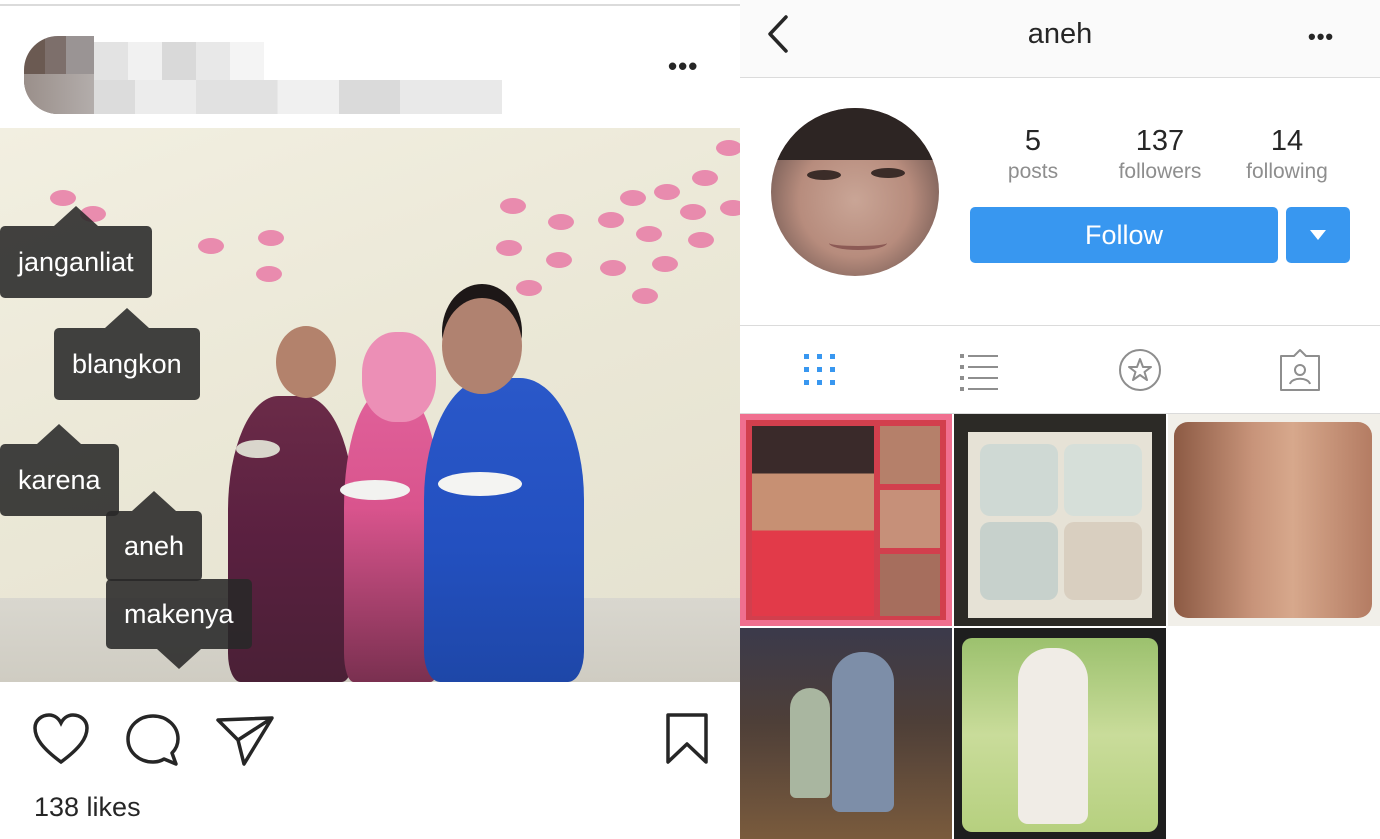 The height and width of the screenshot is (839, 1380). Describe the element at coordinates (1033, 171) in the screenshot. I see `stat-label: posts` at that location.